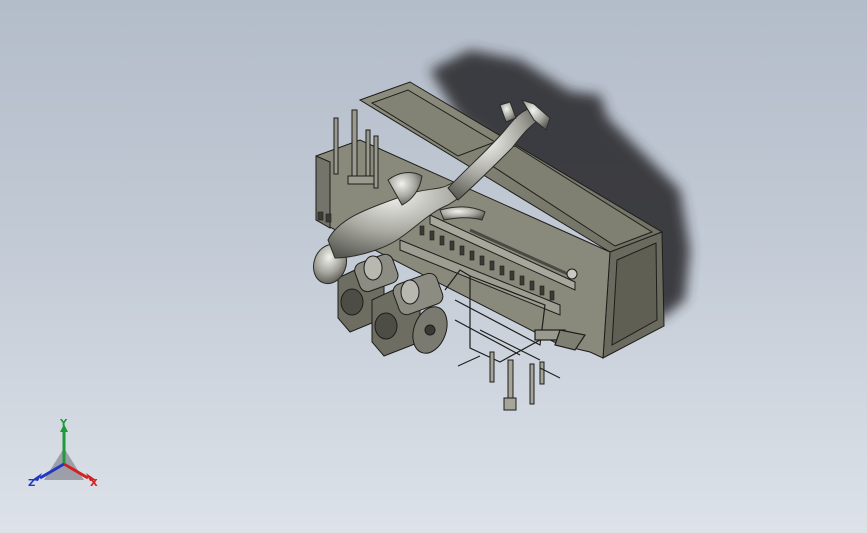 Image resolution: width=867 pixels, height=533 pixels. I want to click on orientation-triad: Y X Z, so click(63, 453).